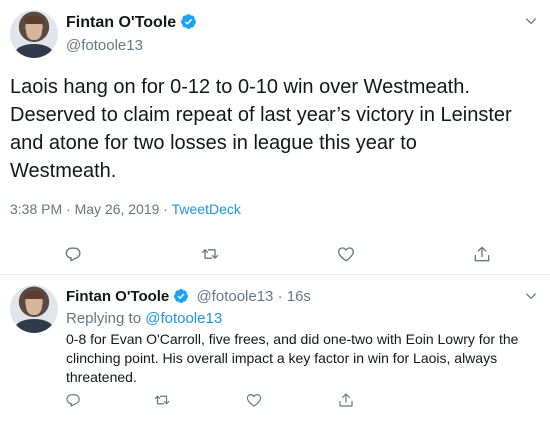 The image size is (550, 442). What do you see at coordinates (34, 309) in the screenshot?
I see `reply-author-avatar` at bounding box center [34, 309].